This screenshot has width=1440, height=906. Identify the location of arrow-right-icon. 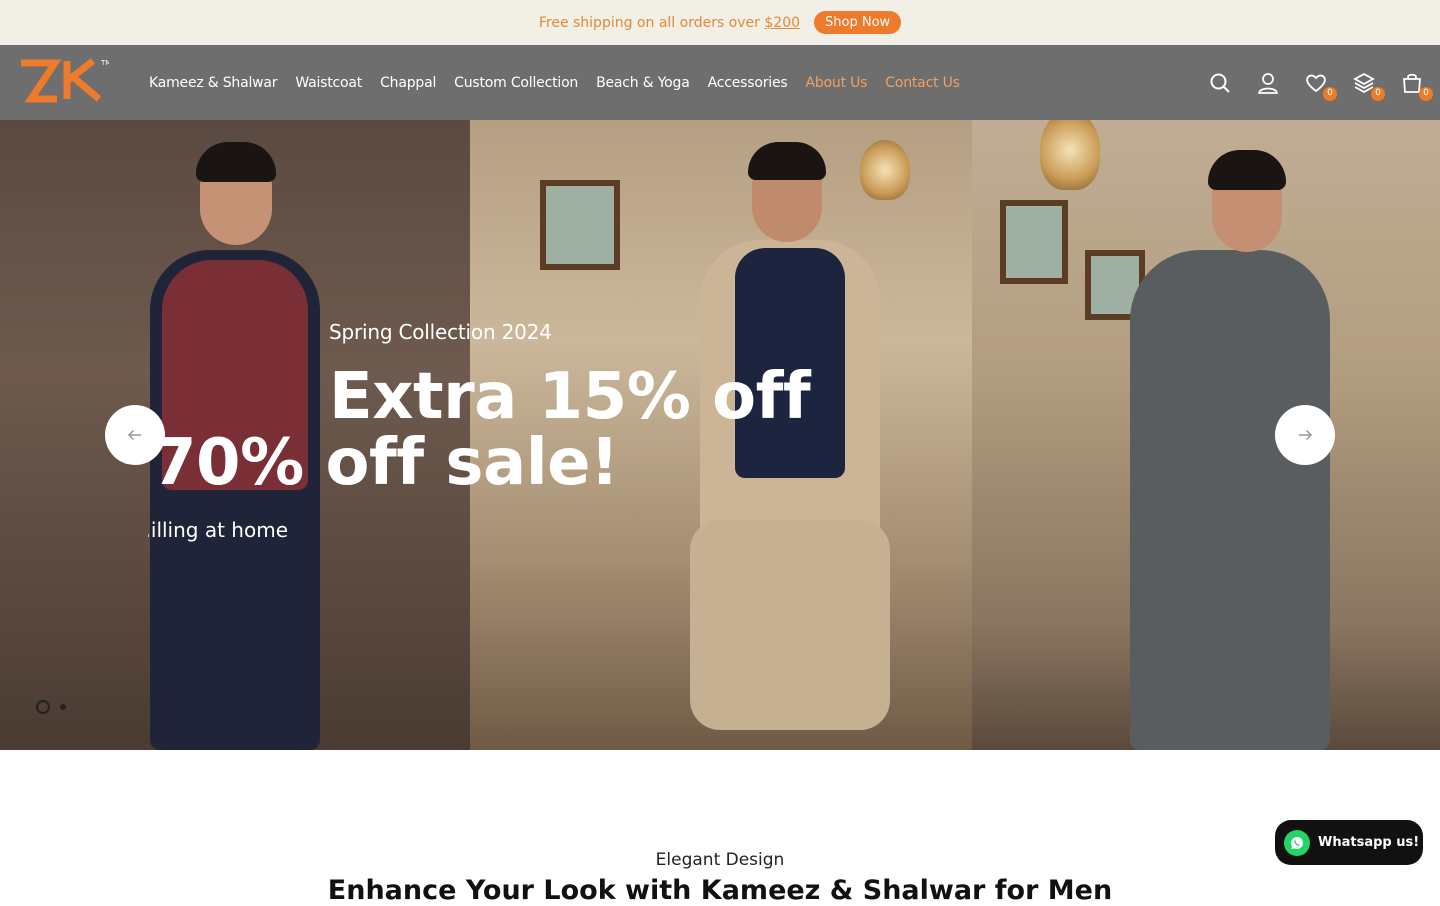
(1306, 435).